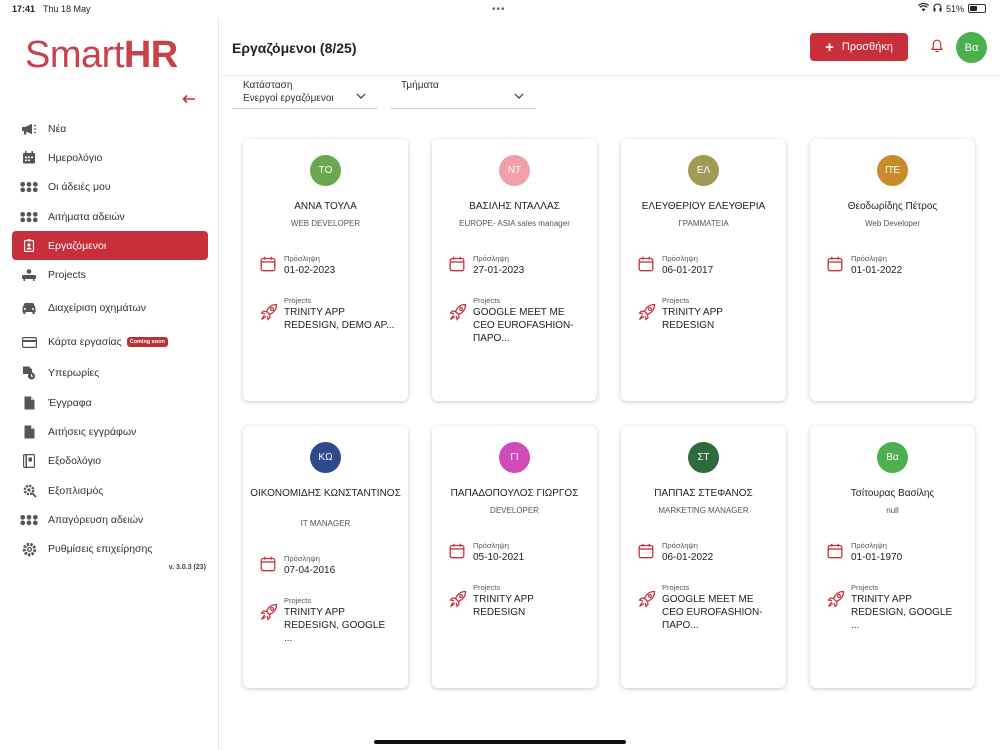 The width and height of the screenshot is (1000, 750). What do you see at coordinates (829, 47) in the screenshot?
I see `plus-icon: +` at bounding box center [829, 47].